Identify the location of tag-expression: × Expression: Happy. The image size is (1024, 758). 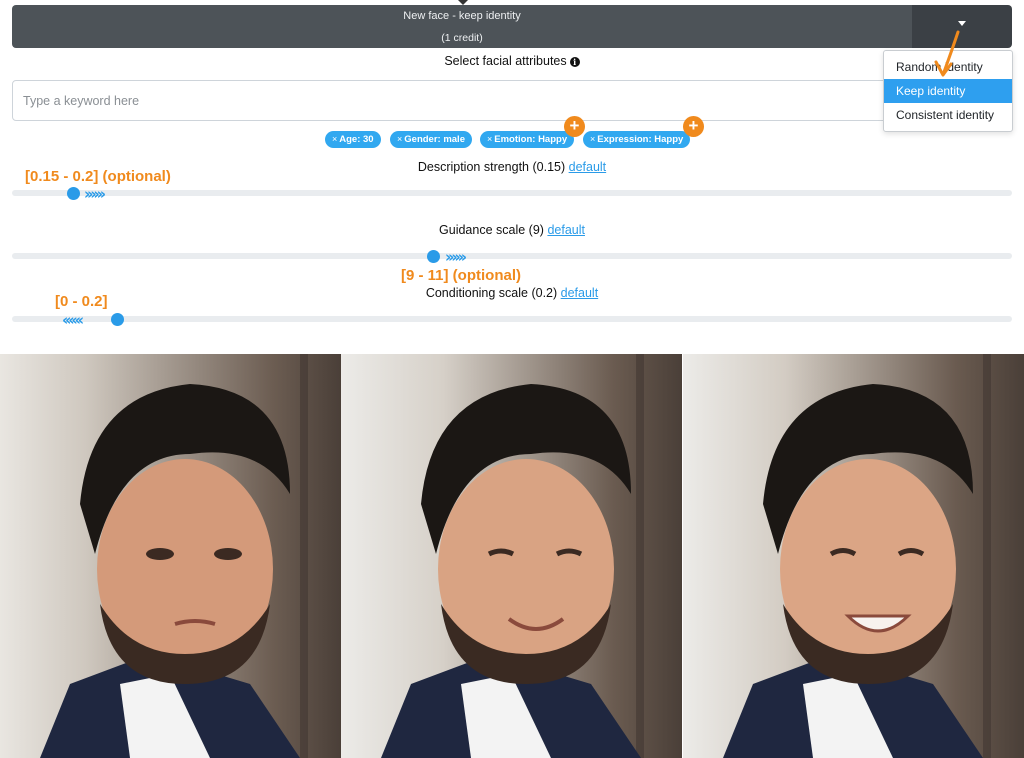
(637, 139).